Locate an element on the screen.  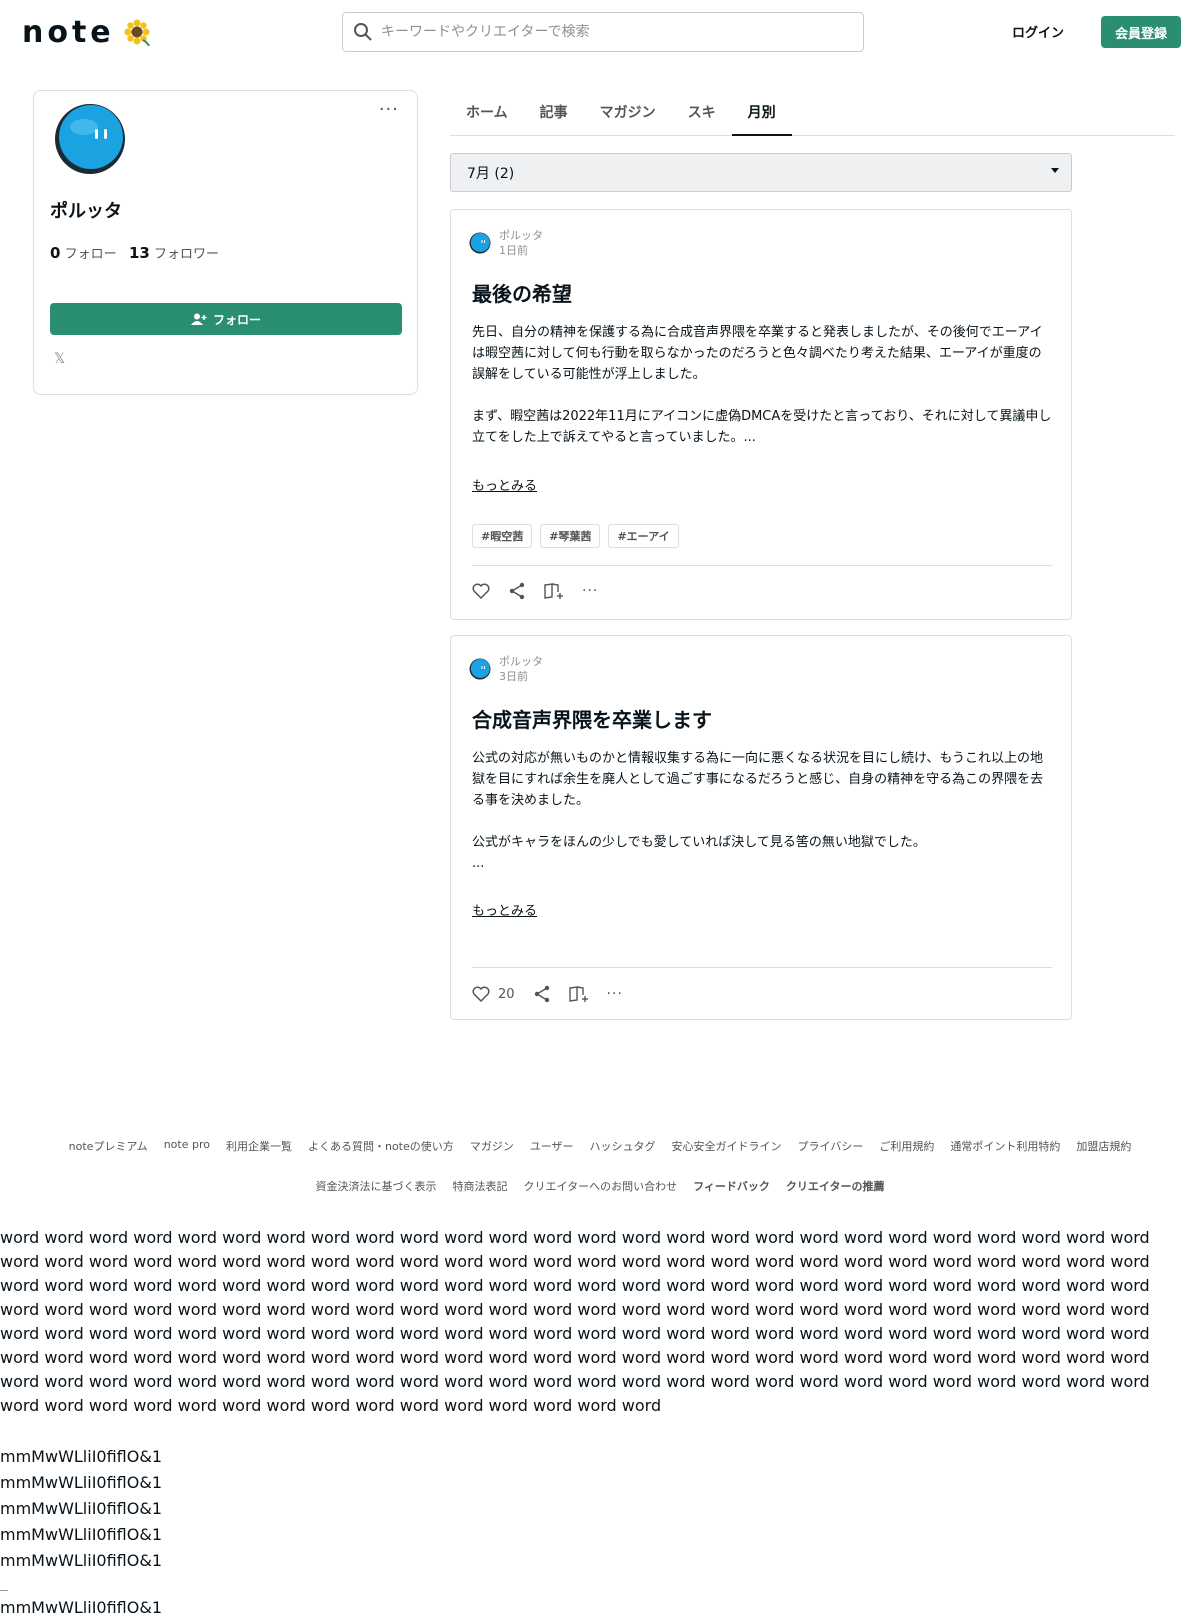
login-link: ログイン is located at coordinates (1038, 31).